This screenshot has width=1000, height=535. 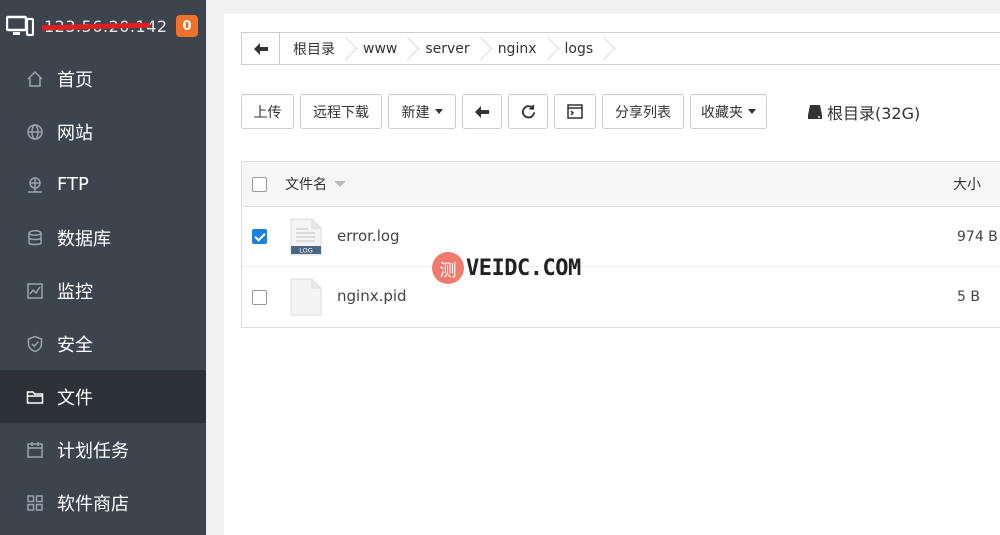 I want to click on new-dropdown-button: 新建, so click(x=422, y=111).